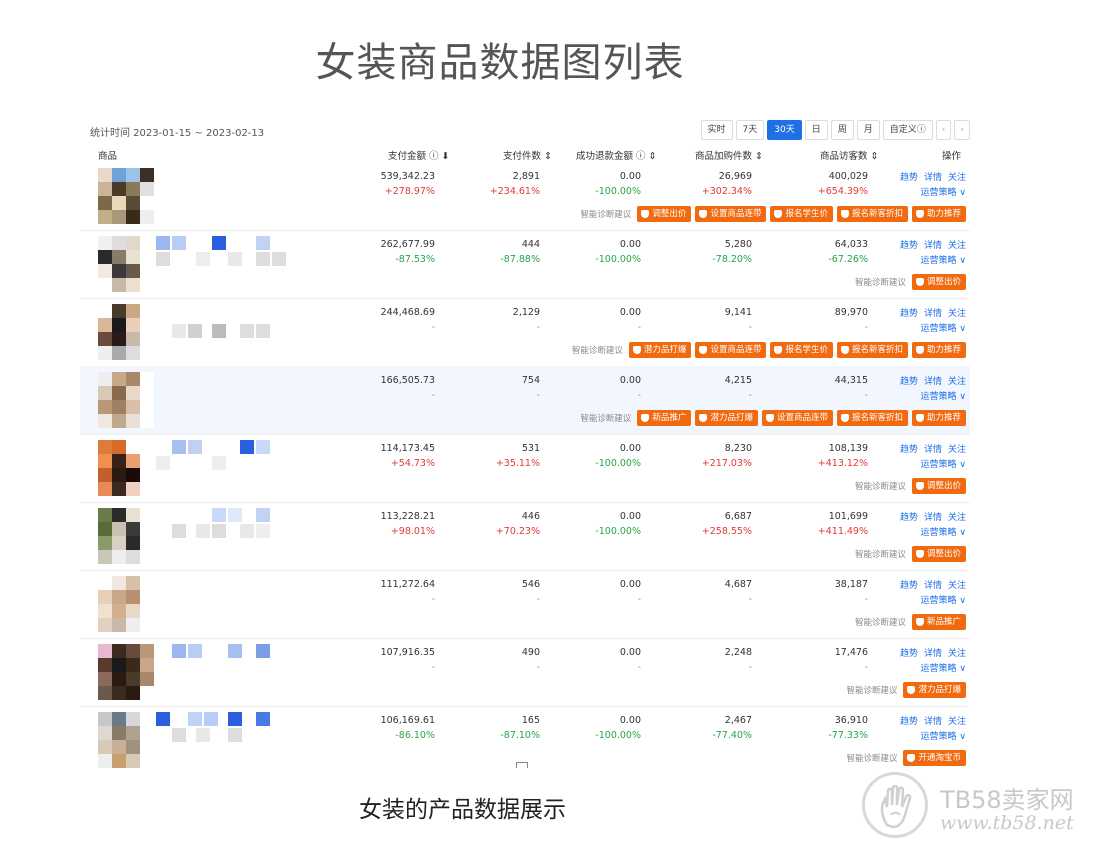  I want to click on pay-count-value: 490, so click(530, 652).